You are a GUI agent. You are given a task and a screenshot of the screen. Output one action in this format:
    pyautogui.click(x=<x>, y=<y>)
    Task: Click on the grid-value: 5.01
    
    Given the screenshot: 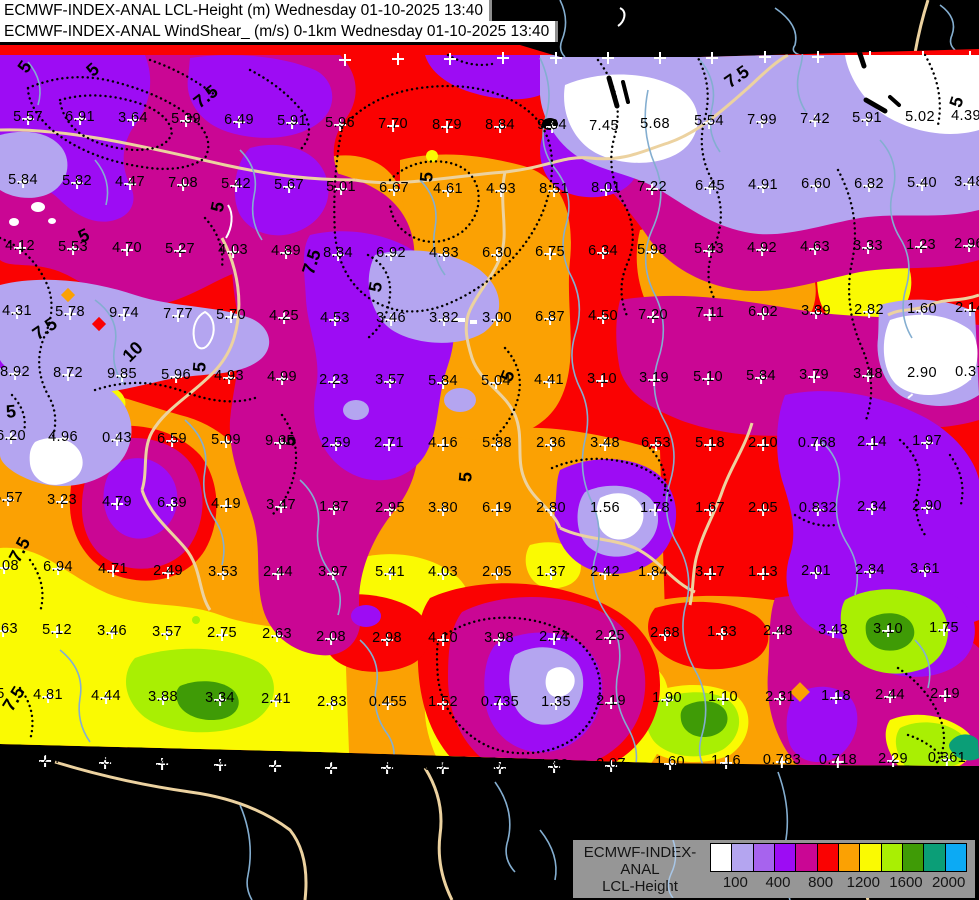 What is the action you would take?
    pyautogui.click(x=341, y=187)
    